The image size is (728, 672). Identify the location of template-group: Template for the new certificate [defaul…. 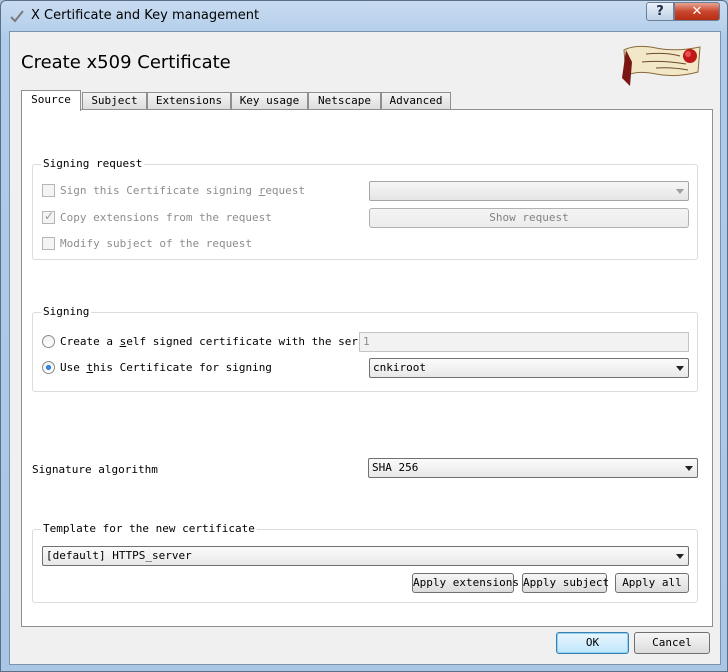
(365, 562).